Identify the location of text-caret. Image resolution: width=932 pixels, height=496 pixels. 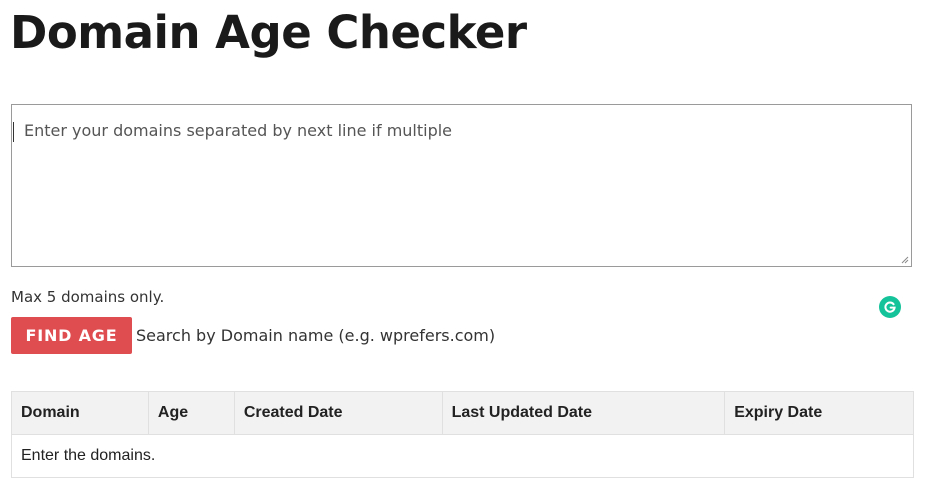
(13, 132).